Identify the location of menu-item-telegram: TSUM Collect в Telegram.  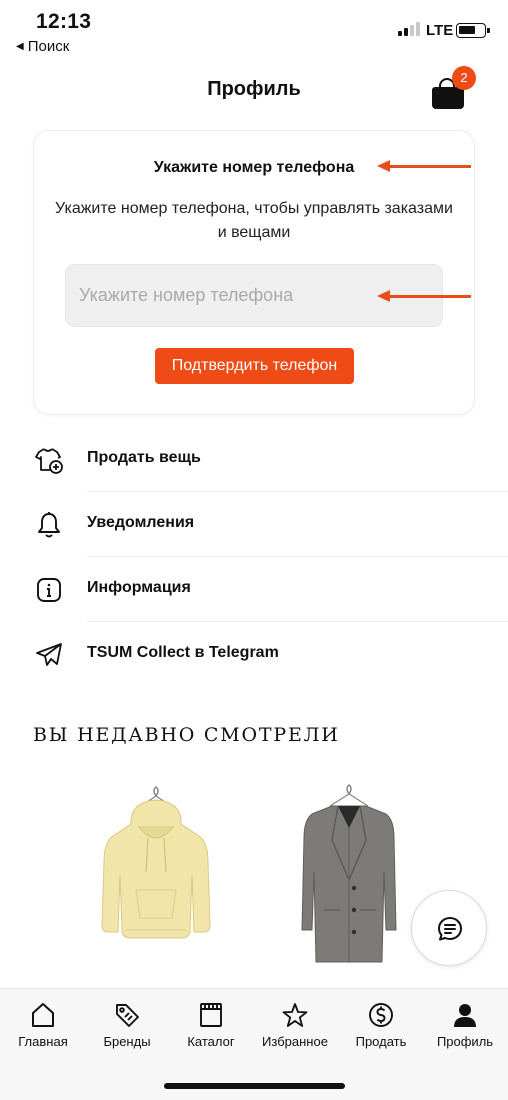
(254, 654).